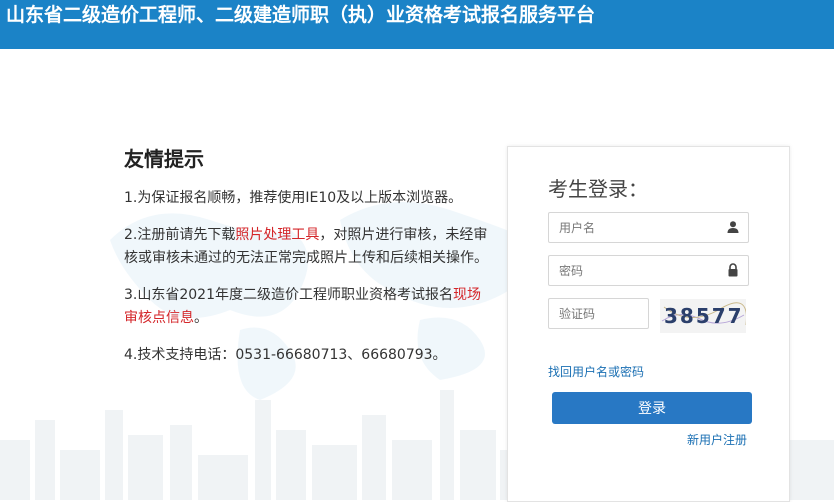 This screenshot has height=502, width=834. I want to click on tip-text: 4.技术支持电话：0531-66680713、66680793。, so click(285, 355).